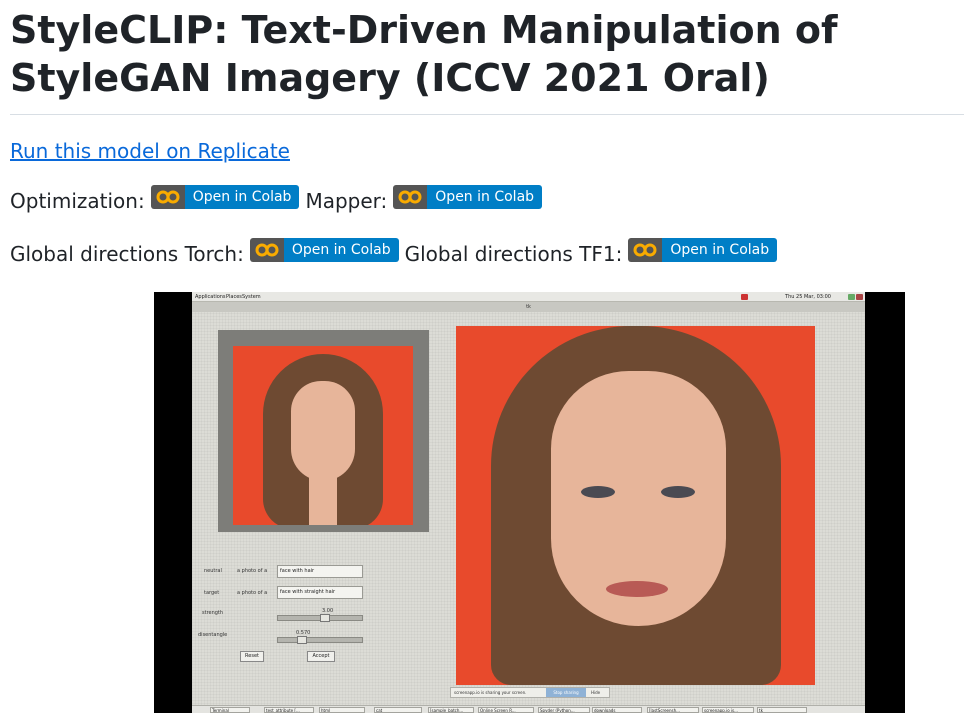 This screenshot has width=964, height=728. What do you see at coordinates (566, 692) in the screenshot?
I see `stop-sharing-button: Stop sharing` at bounding box center [566, 692].